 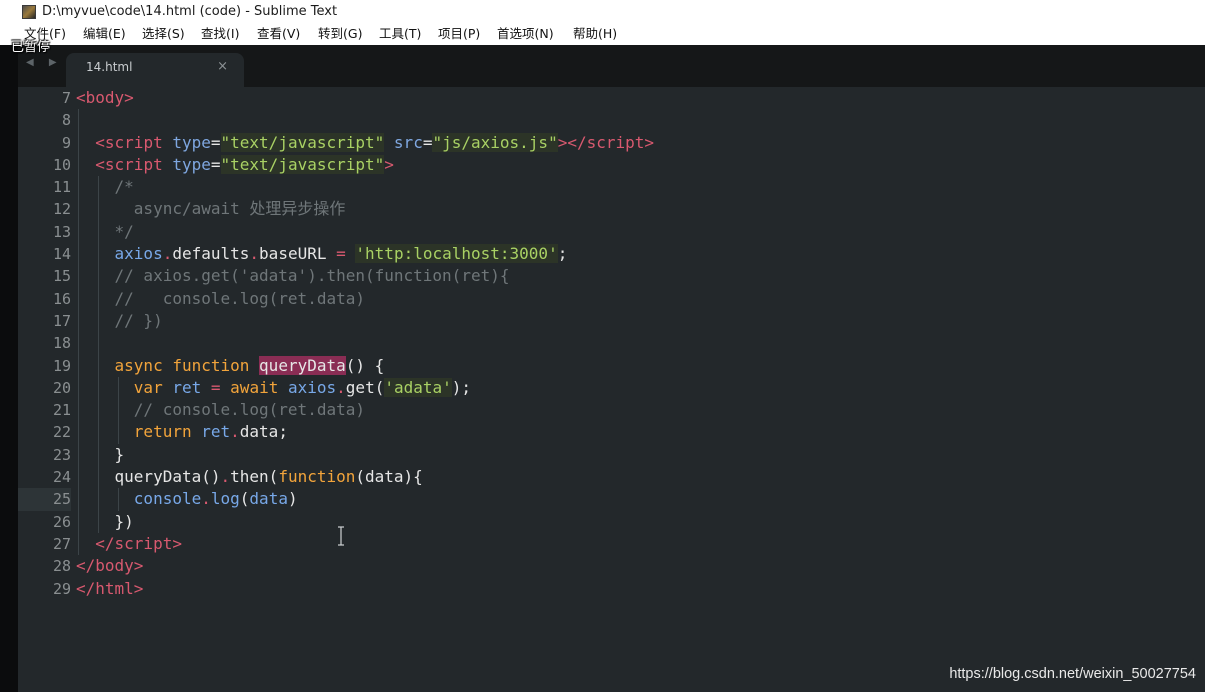 What do you see at coordinates (611, 477) in the screenshot?
I see `code-line: 24 queryData().then(function(data){` at bounding box center [611, 477].